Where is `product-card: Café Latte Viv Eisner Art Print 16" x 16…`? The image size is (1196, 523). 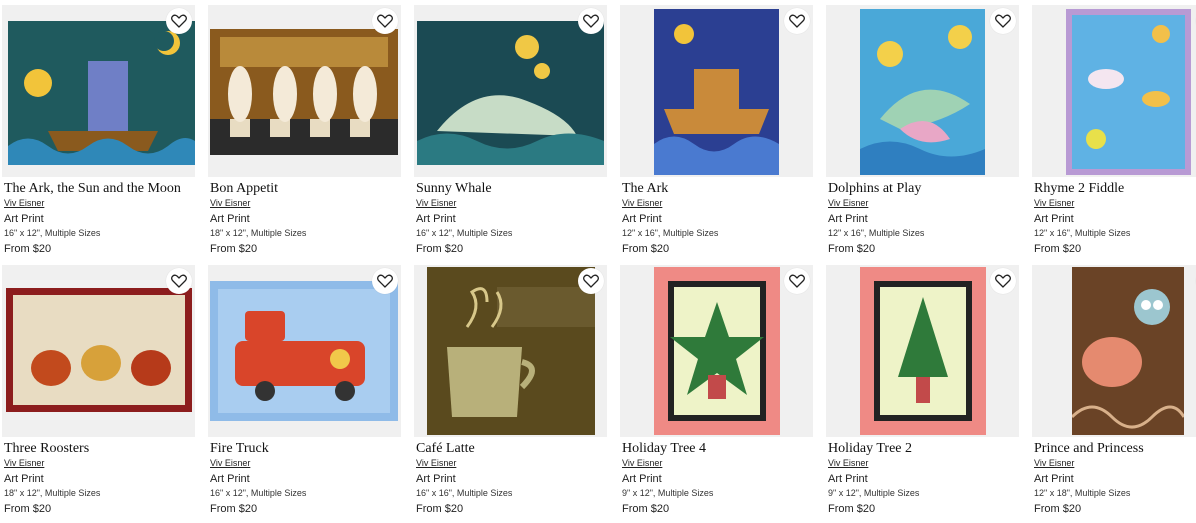 product-card: Café Latte Viv Eisner Art Print 16" x 16… is located at coordinates (510, 394).